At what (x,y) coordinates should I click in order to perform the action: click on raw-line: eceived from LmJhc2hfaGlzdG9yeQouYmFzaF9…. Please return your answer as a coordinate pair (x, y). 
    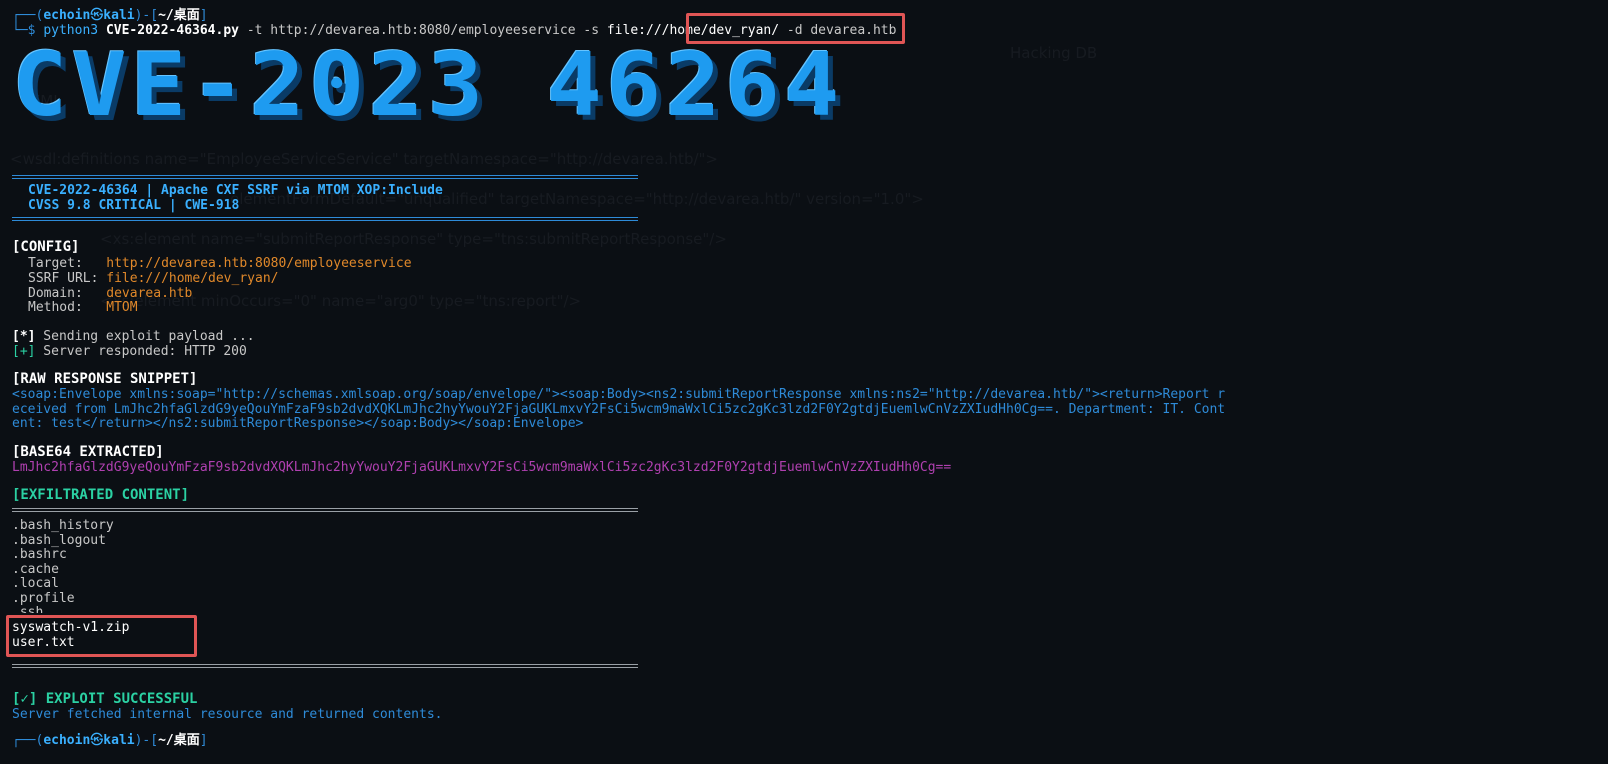
    Looking at the image, I should click on (619, 409).